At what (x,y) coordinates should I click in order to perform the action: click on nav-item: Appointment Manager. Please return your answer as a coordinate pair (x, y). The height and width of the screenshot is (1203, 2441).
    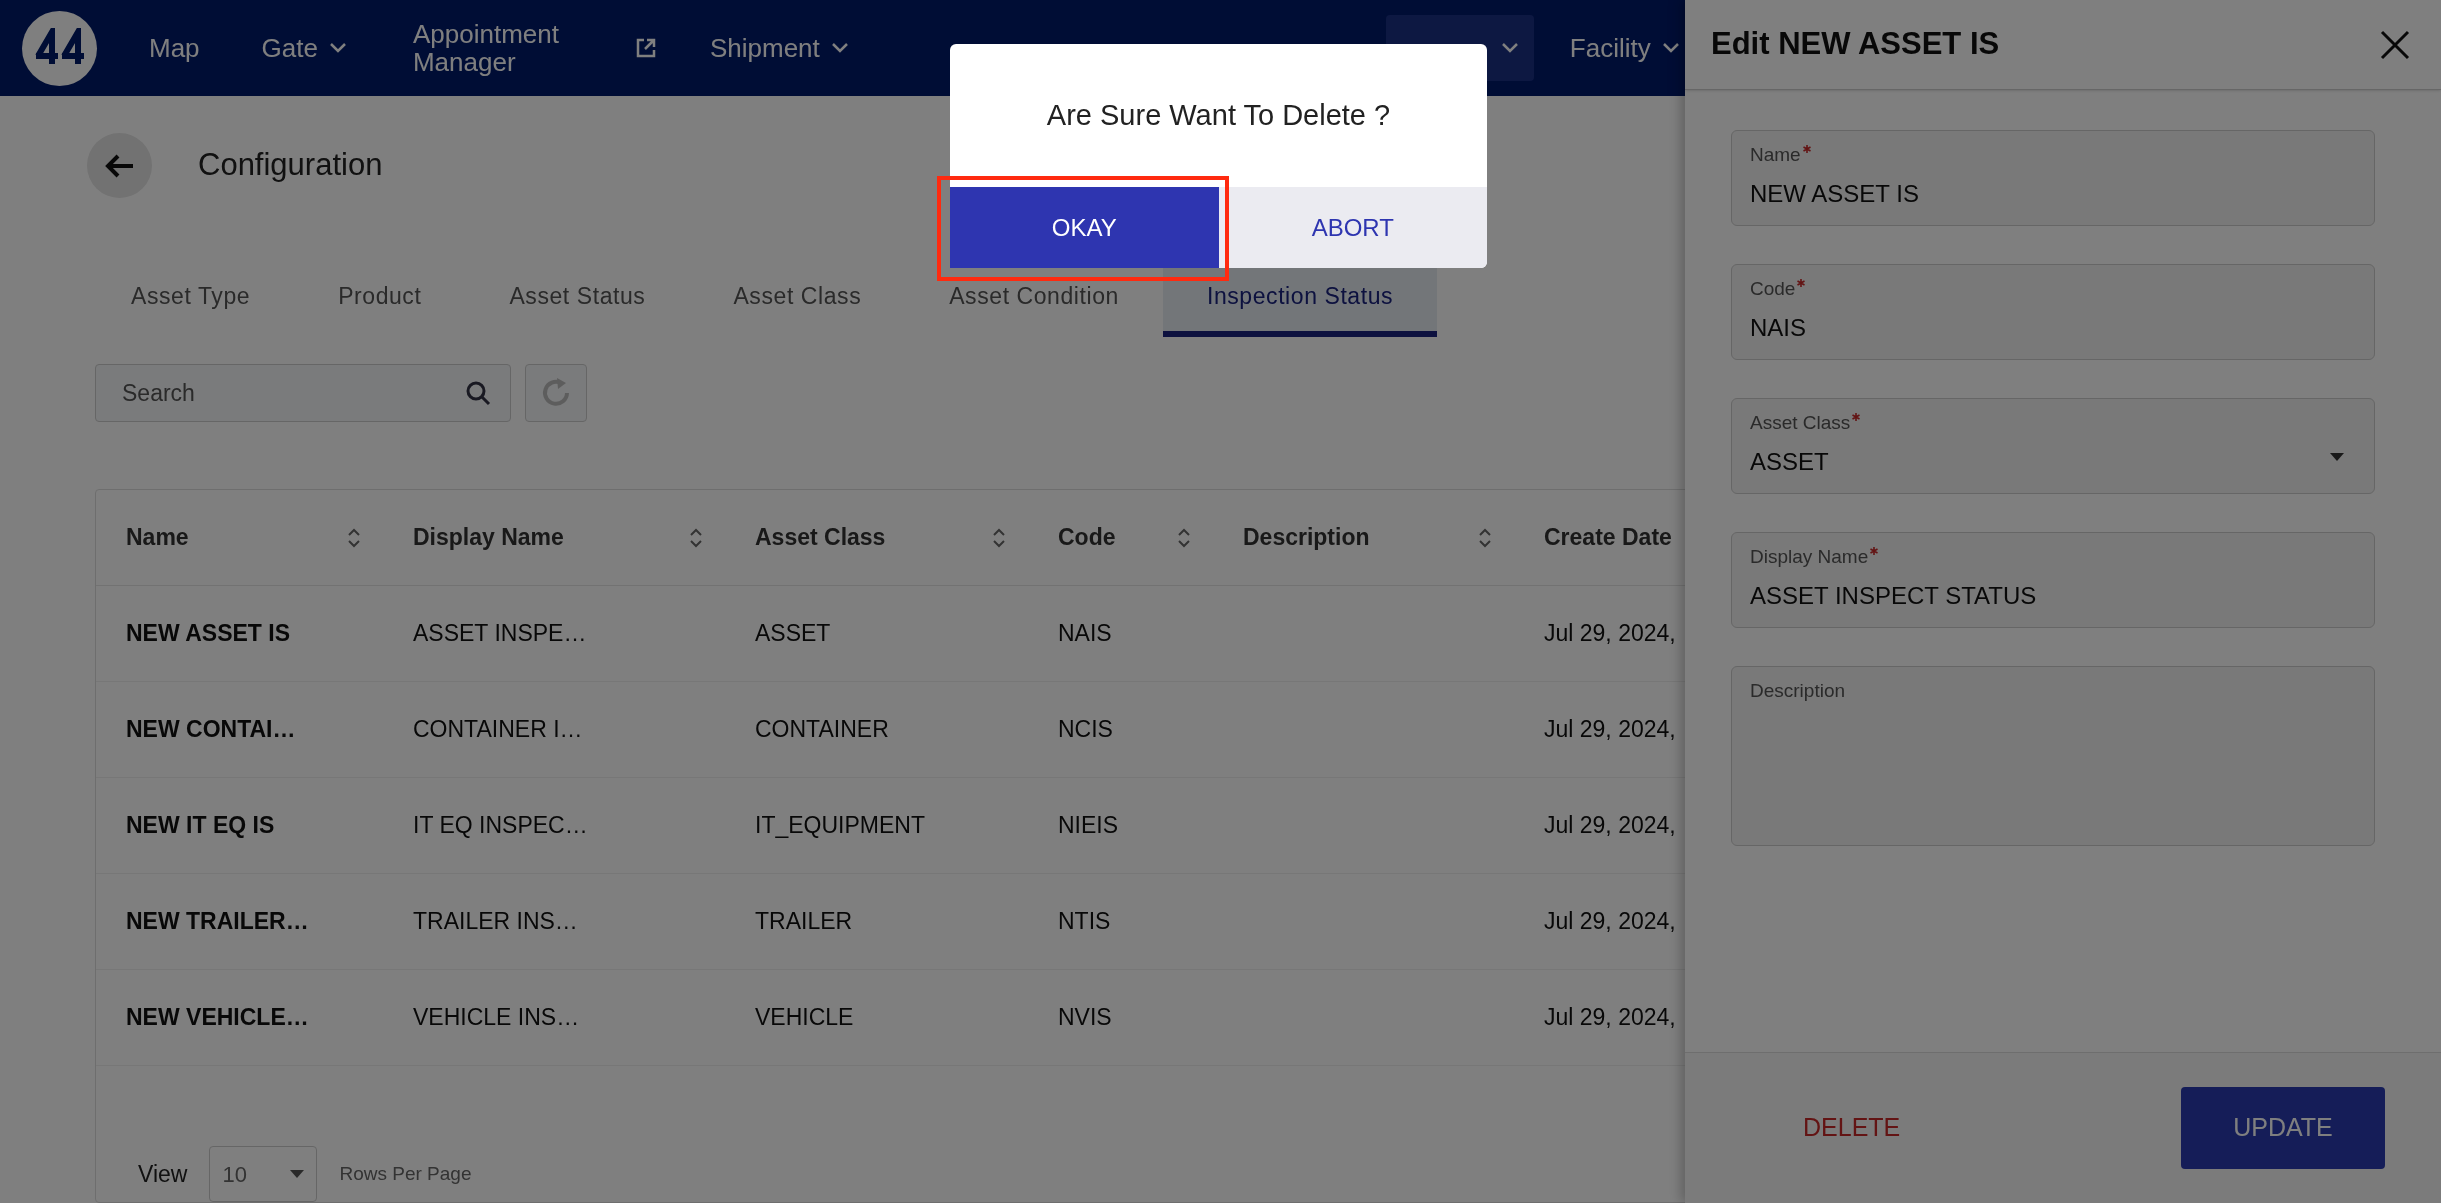
    Looking at the image, I should click on (534, 48).